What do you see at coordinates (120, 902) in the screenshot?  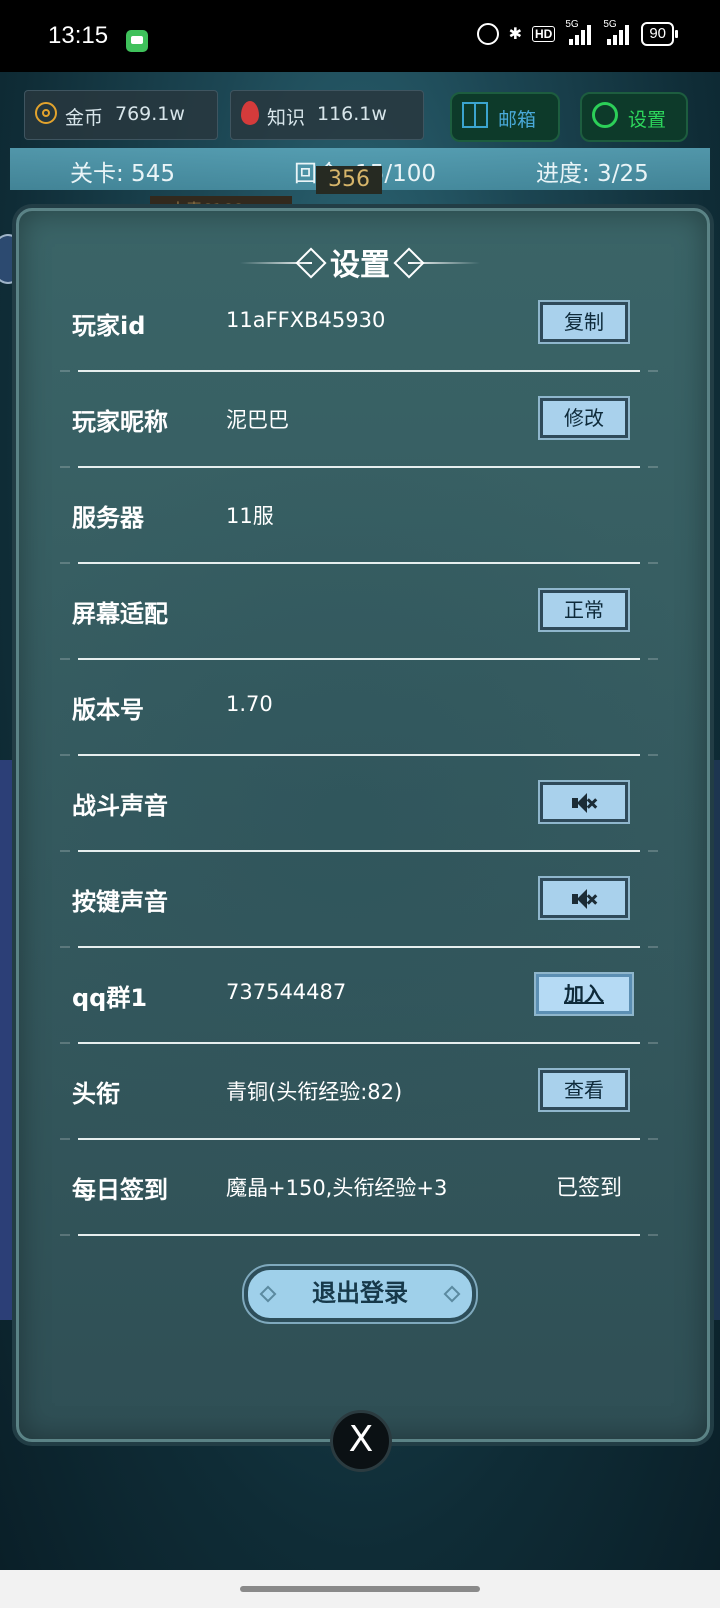 I see `row-label: 按键声音` at bounding box center [120, 902].